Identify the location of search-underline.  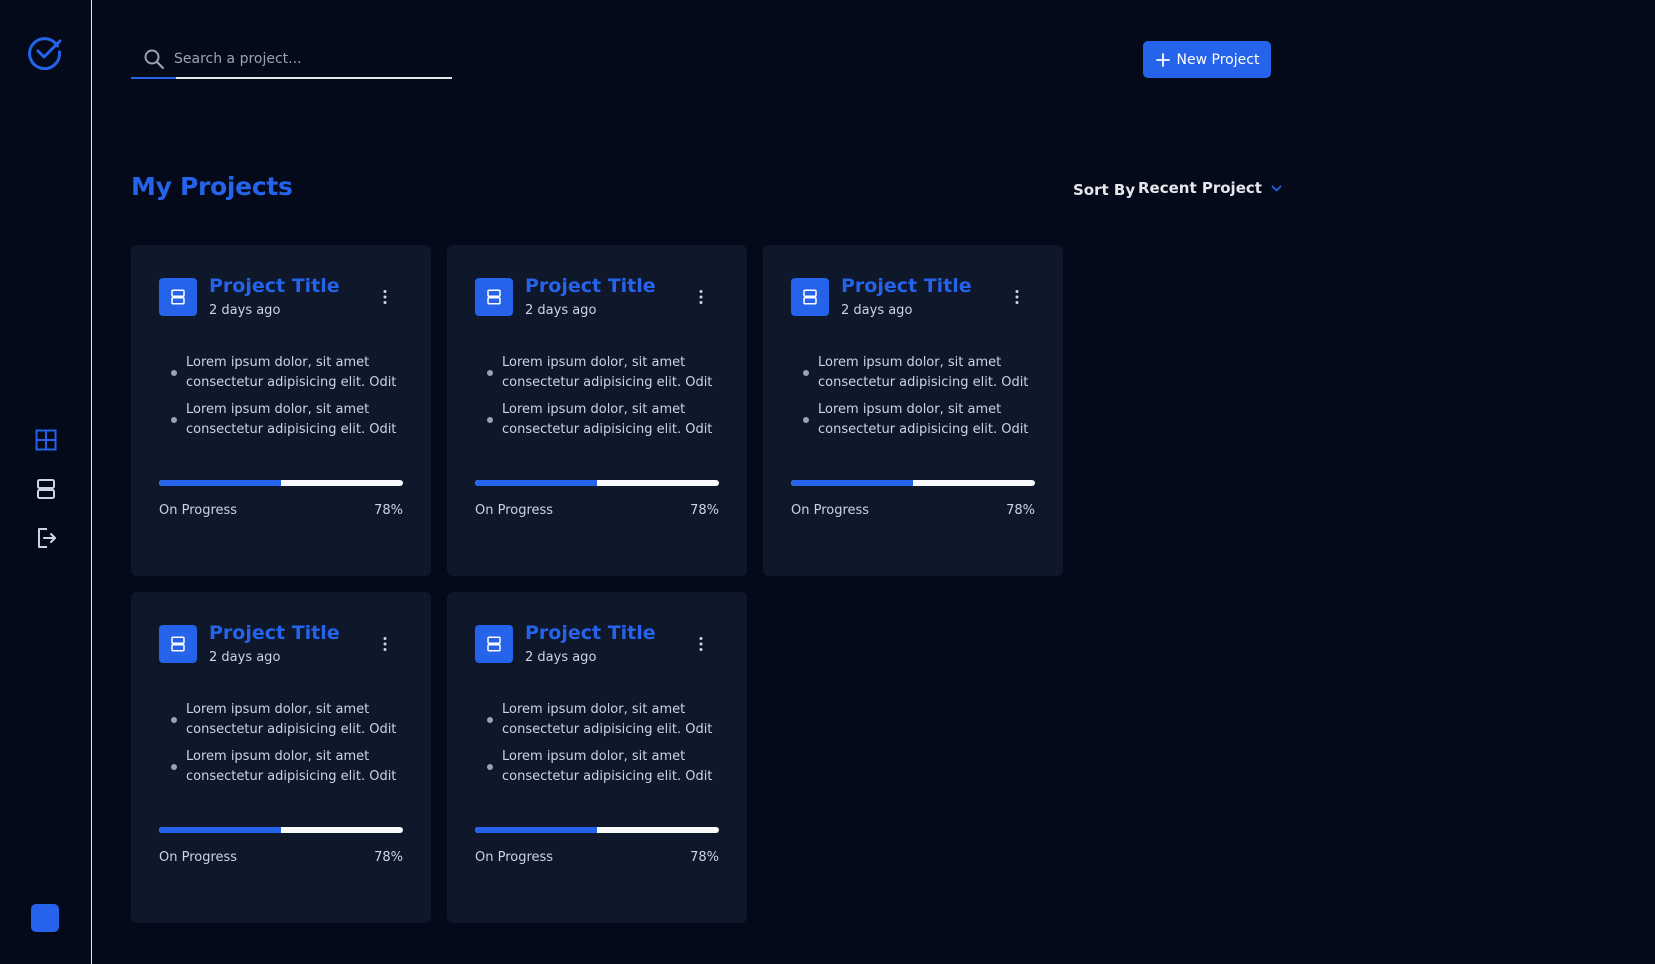
(314, 78).